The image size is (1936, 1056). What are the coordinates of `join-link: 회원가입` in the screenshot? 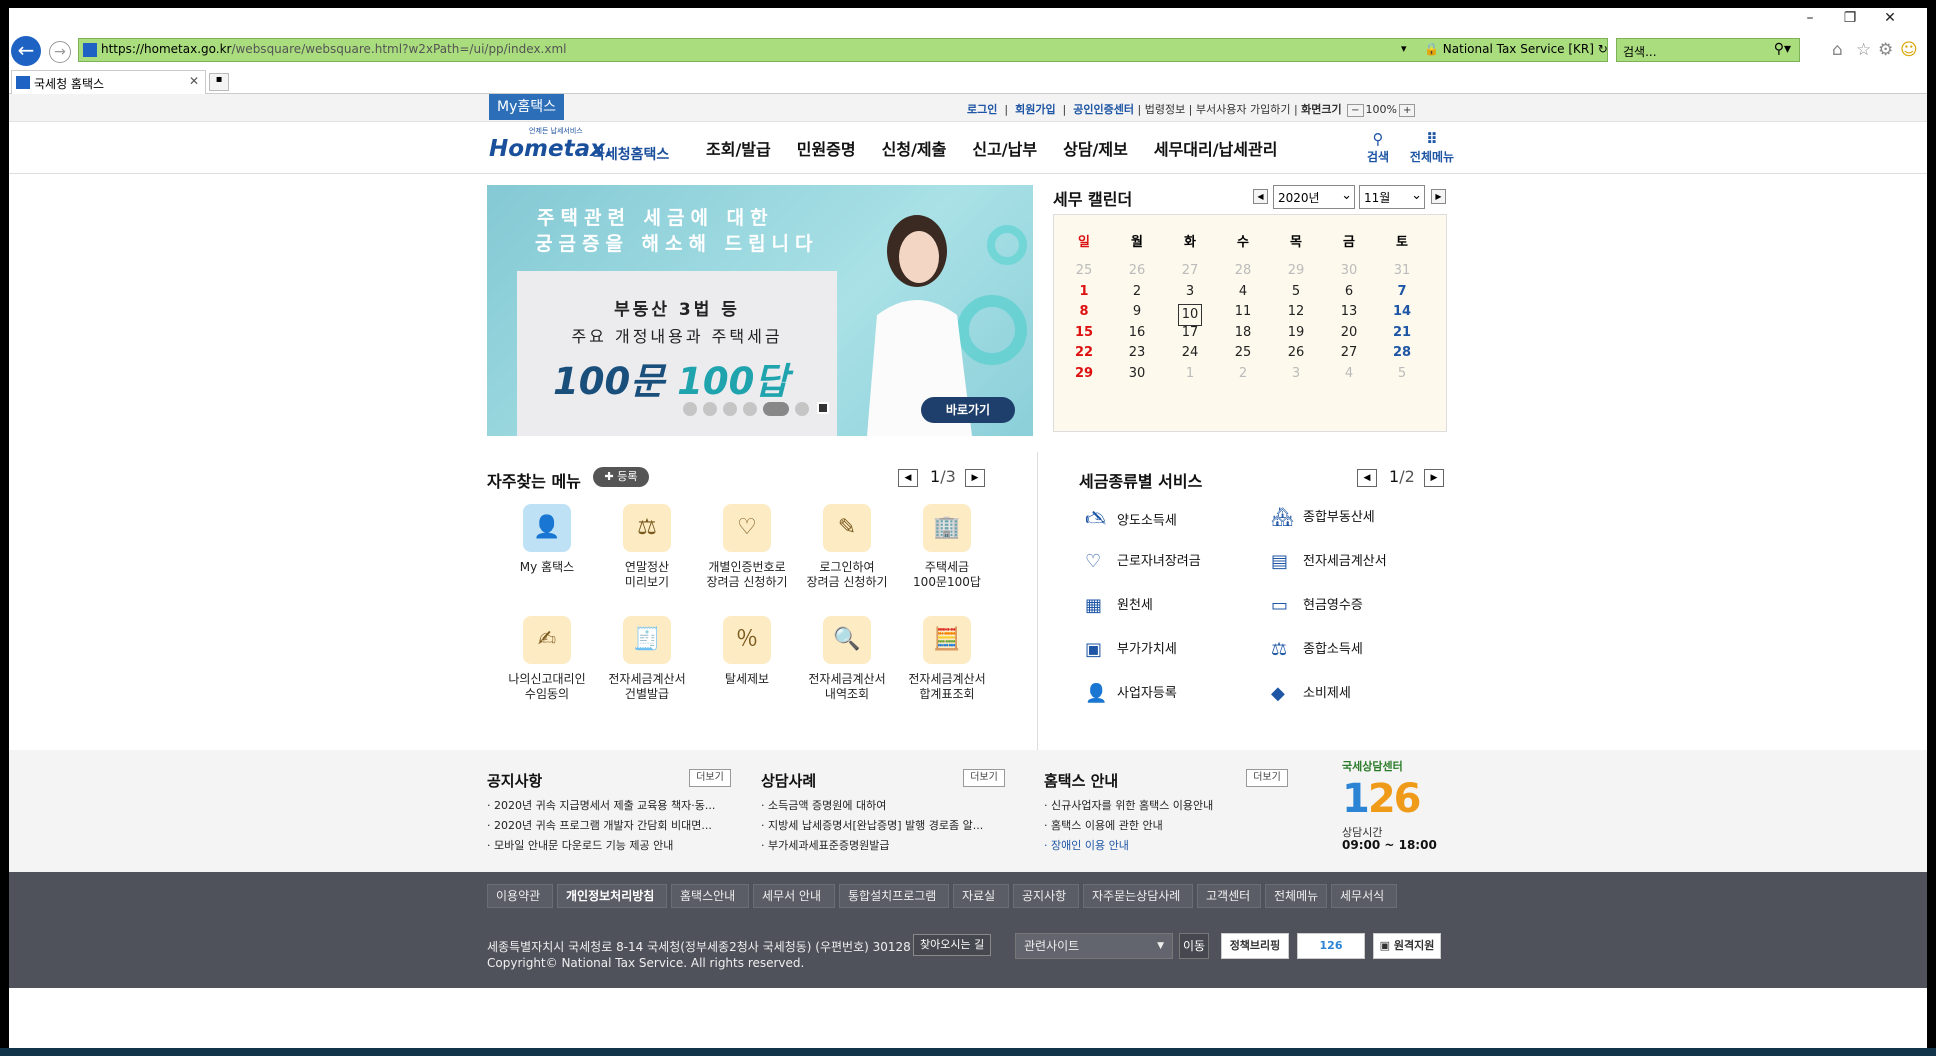 It's located at (1035, 109).